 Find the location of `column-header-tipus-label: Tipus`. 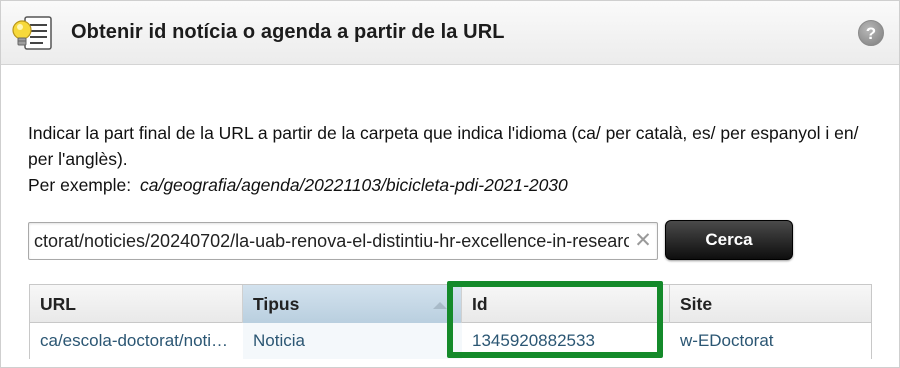

column-header-tipus-label: Tipus is located at coordinates (276, 304).